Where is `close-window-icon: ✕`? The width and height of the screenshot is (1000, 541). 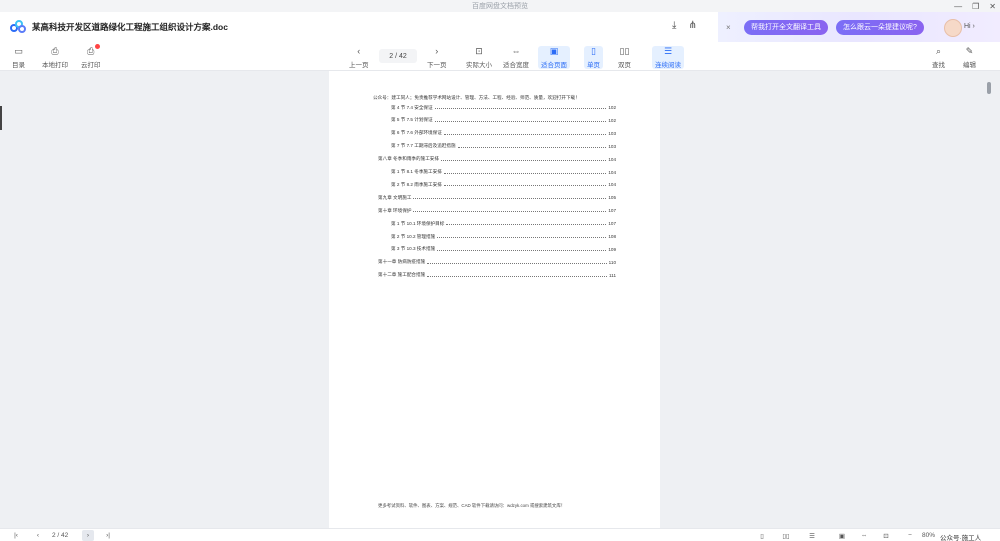 close-window-icon: ✕ is located at coordinates (992, 6).